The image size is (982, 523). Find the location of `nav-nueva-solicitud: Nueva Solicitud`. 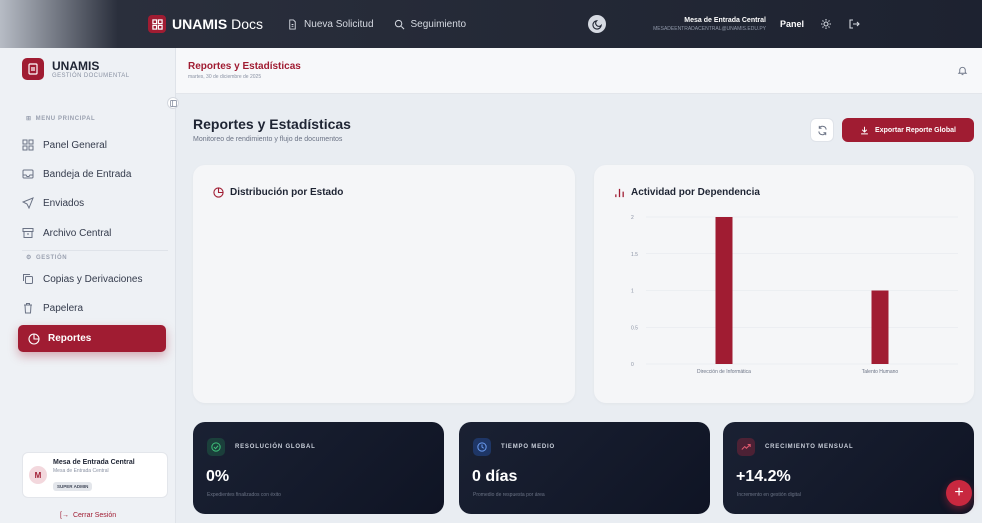

nav-nueva-solicitud: Nueva Solicitud is located at coordinates (330, 24).